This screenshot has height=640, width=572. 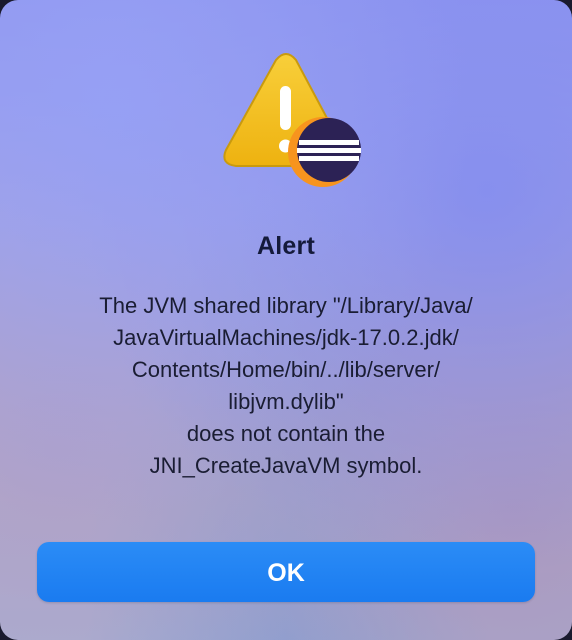 I want to click on alert-icon-group, so click(x=289, y=119).